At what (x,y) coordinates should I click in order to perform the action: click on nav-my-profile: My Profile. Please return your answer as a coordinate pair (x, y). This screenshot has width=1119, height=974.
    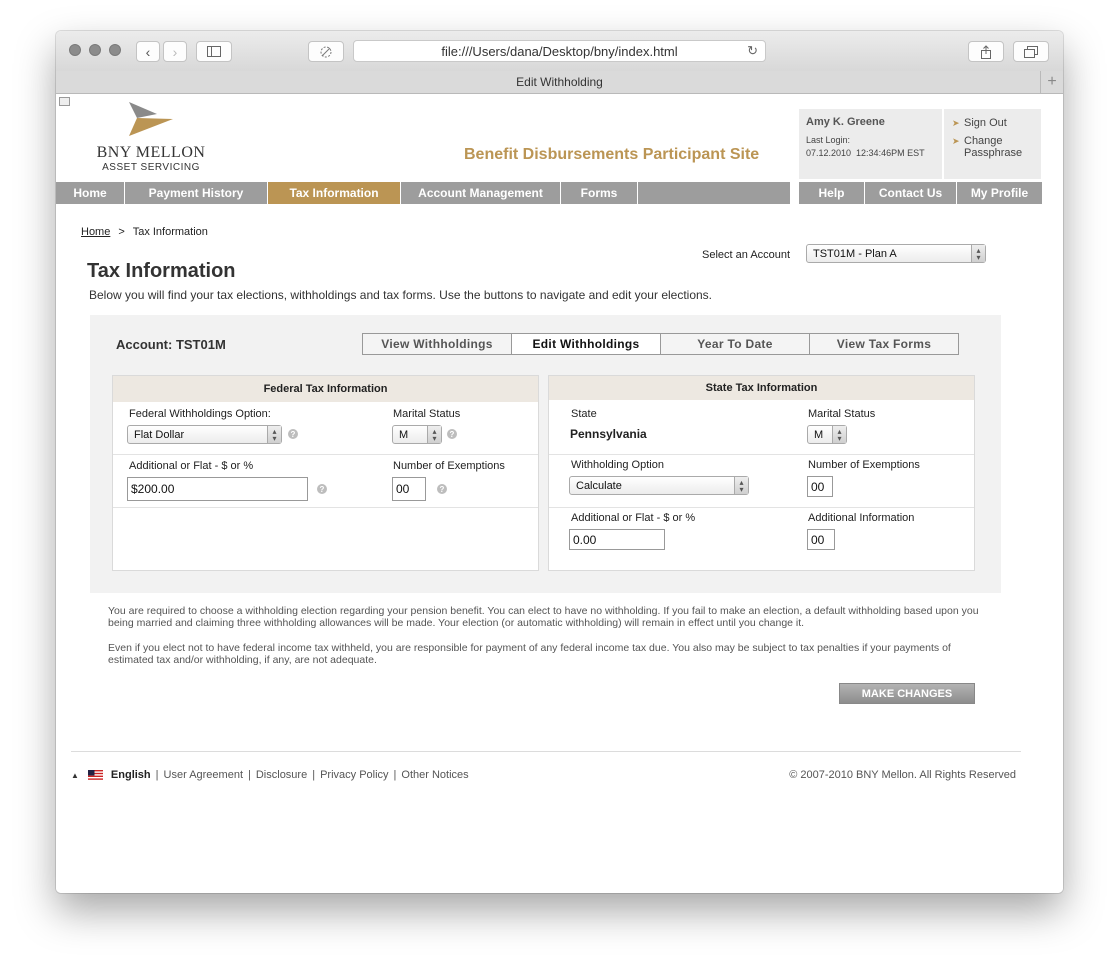
    Looking at the image, I should click on (999, 193).